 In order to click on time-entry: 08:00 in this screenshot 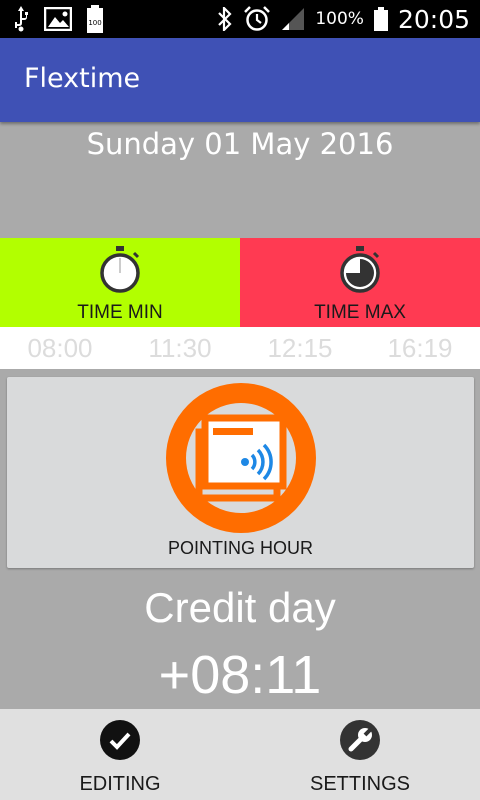, I will do `click(60, 348)`.